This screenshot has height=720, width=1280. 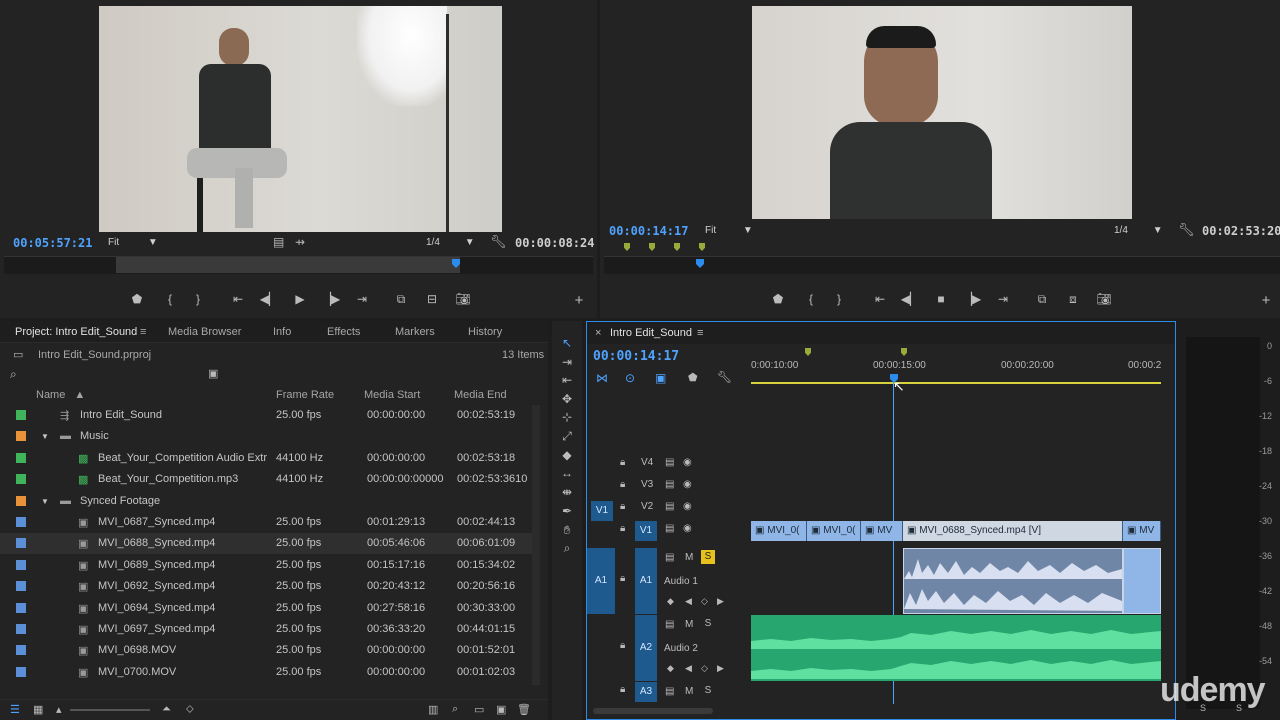 I want to click on rolling-edit-tool-icon: ⊹, so click(x=567, y=418).